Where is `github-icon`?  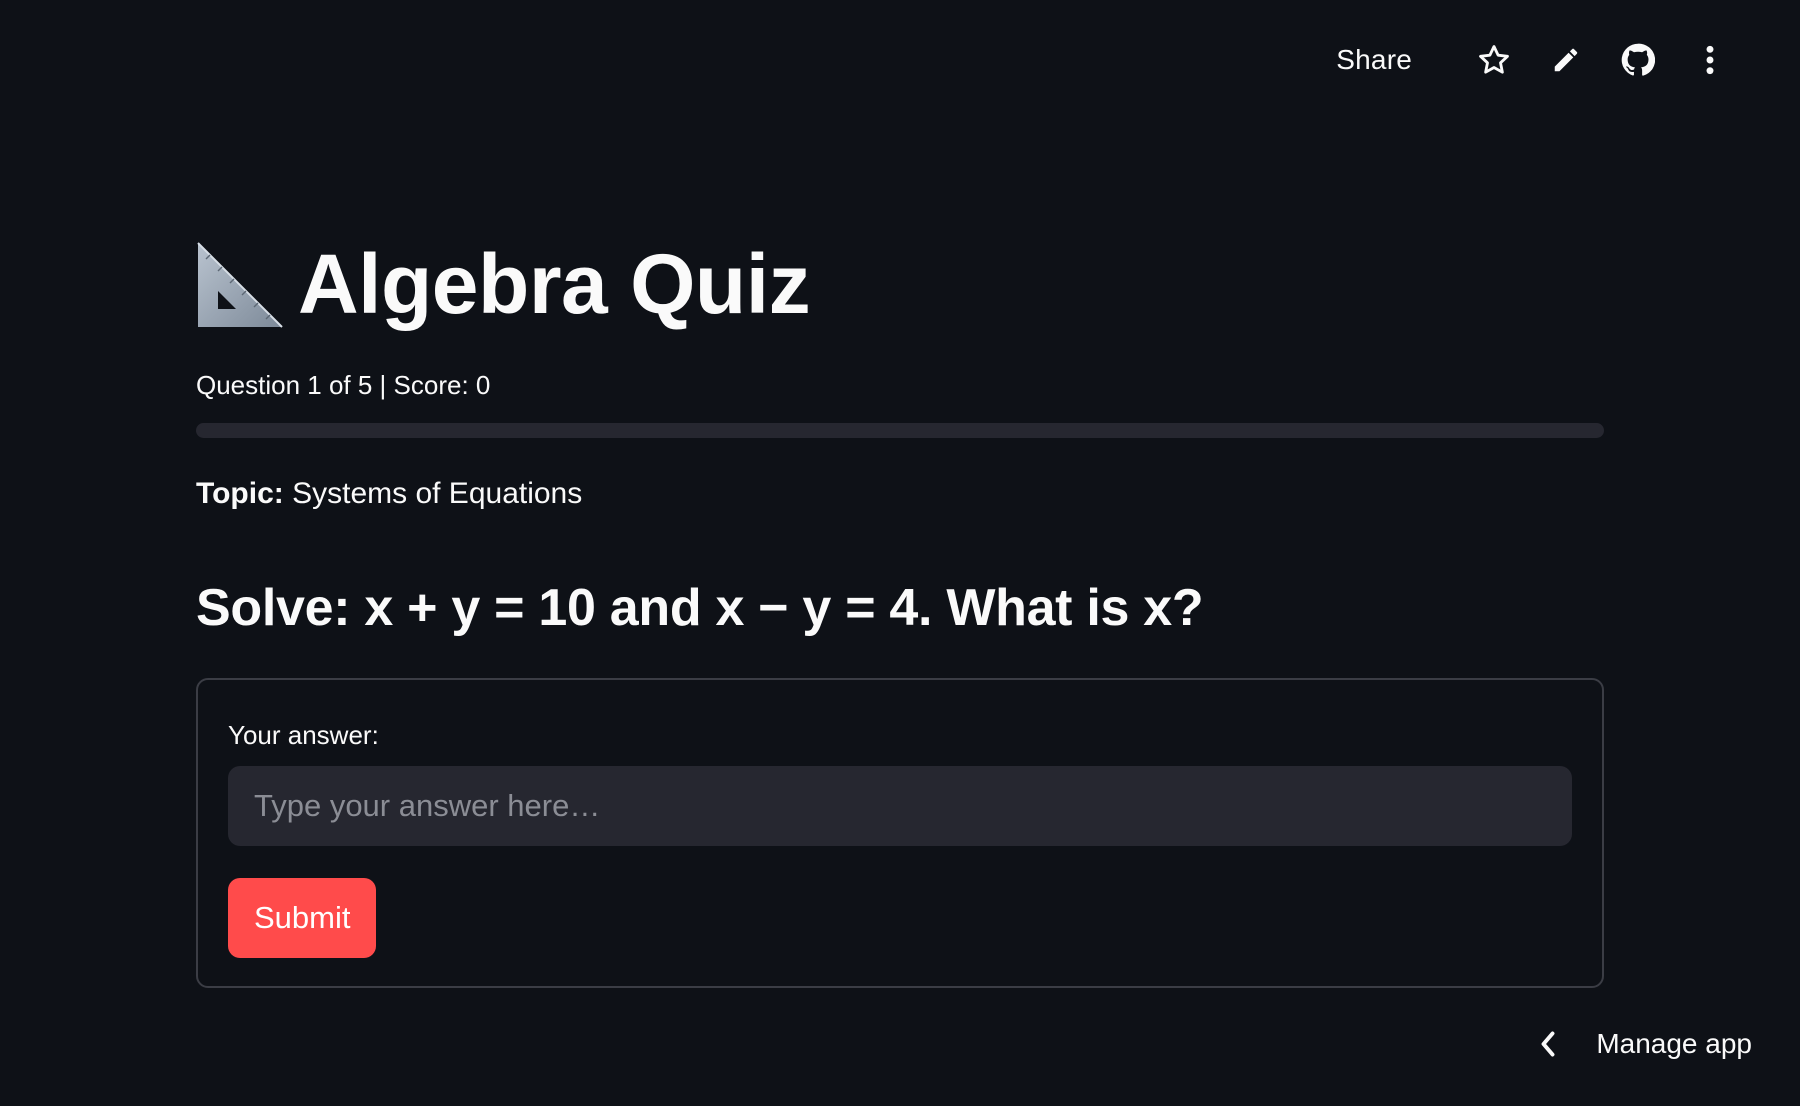
github-icon is located at coordinates (1638, 60).